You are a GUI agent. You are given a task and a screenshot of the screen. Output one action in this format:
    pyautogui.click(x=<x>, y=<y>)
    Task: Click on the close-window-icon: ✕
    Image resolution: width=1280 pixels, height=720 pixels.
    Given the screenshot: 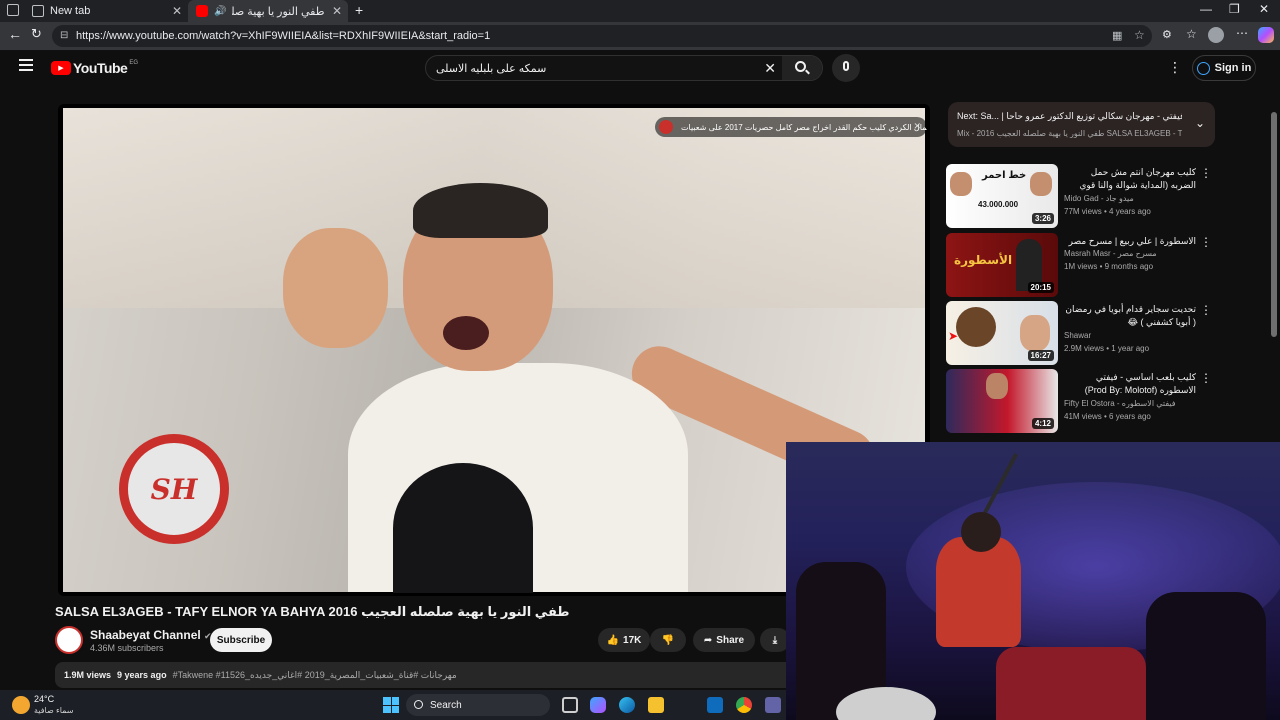 What is the action you would take?
    pyautogui.click(x=1264, y=9)
    